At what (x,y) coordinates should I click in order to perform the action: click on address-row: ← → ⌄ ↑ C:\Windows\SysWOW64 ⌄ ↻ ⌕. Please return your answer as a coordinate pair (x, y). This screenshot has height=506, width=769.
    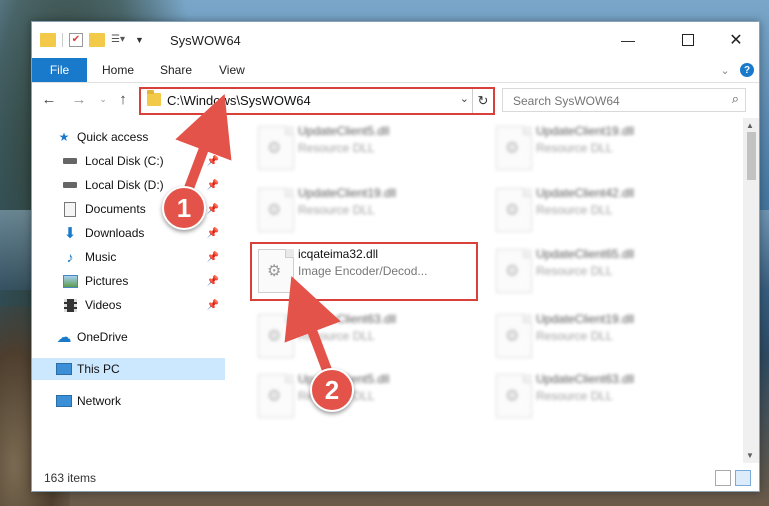
    Looking at the image, I should click on (395, 99).